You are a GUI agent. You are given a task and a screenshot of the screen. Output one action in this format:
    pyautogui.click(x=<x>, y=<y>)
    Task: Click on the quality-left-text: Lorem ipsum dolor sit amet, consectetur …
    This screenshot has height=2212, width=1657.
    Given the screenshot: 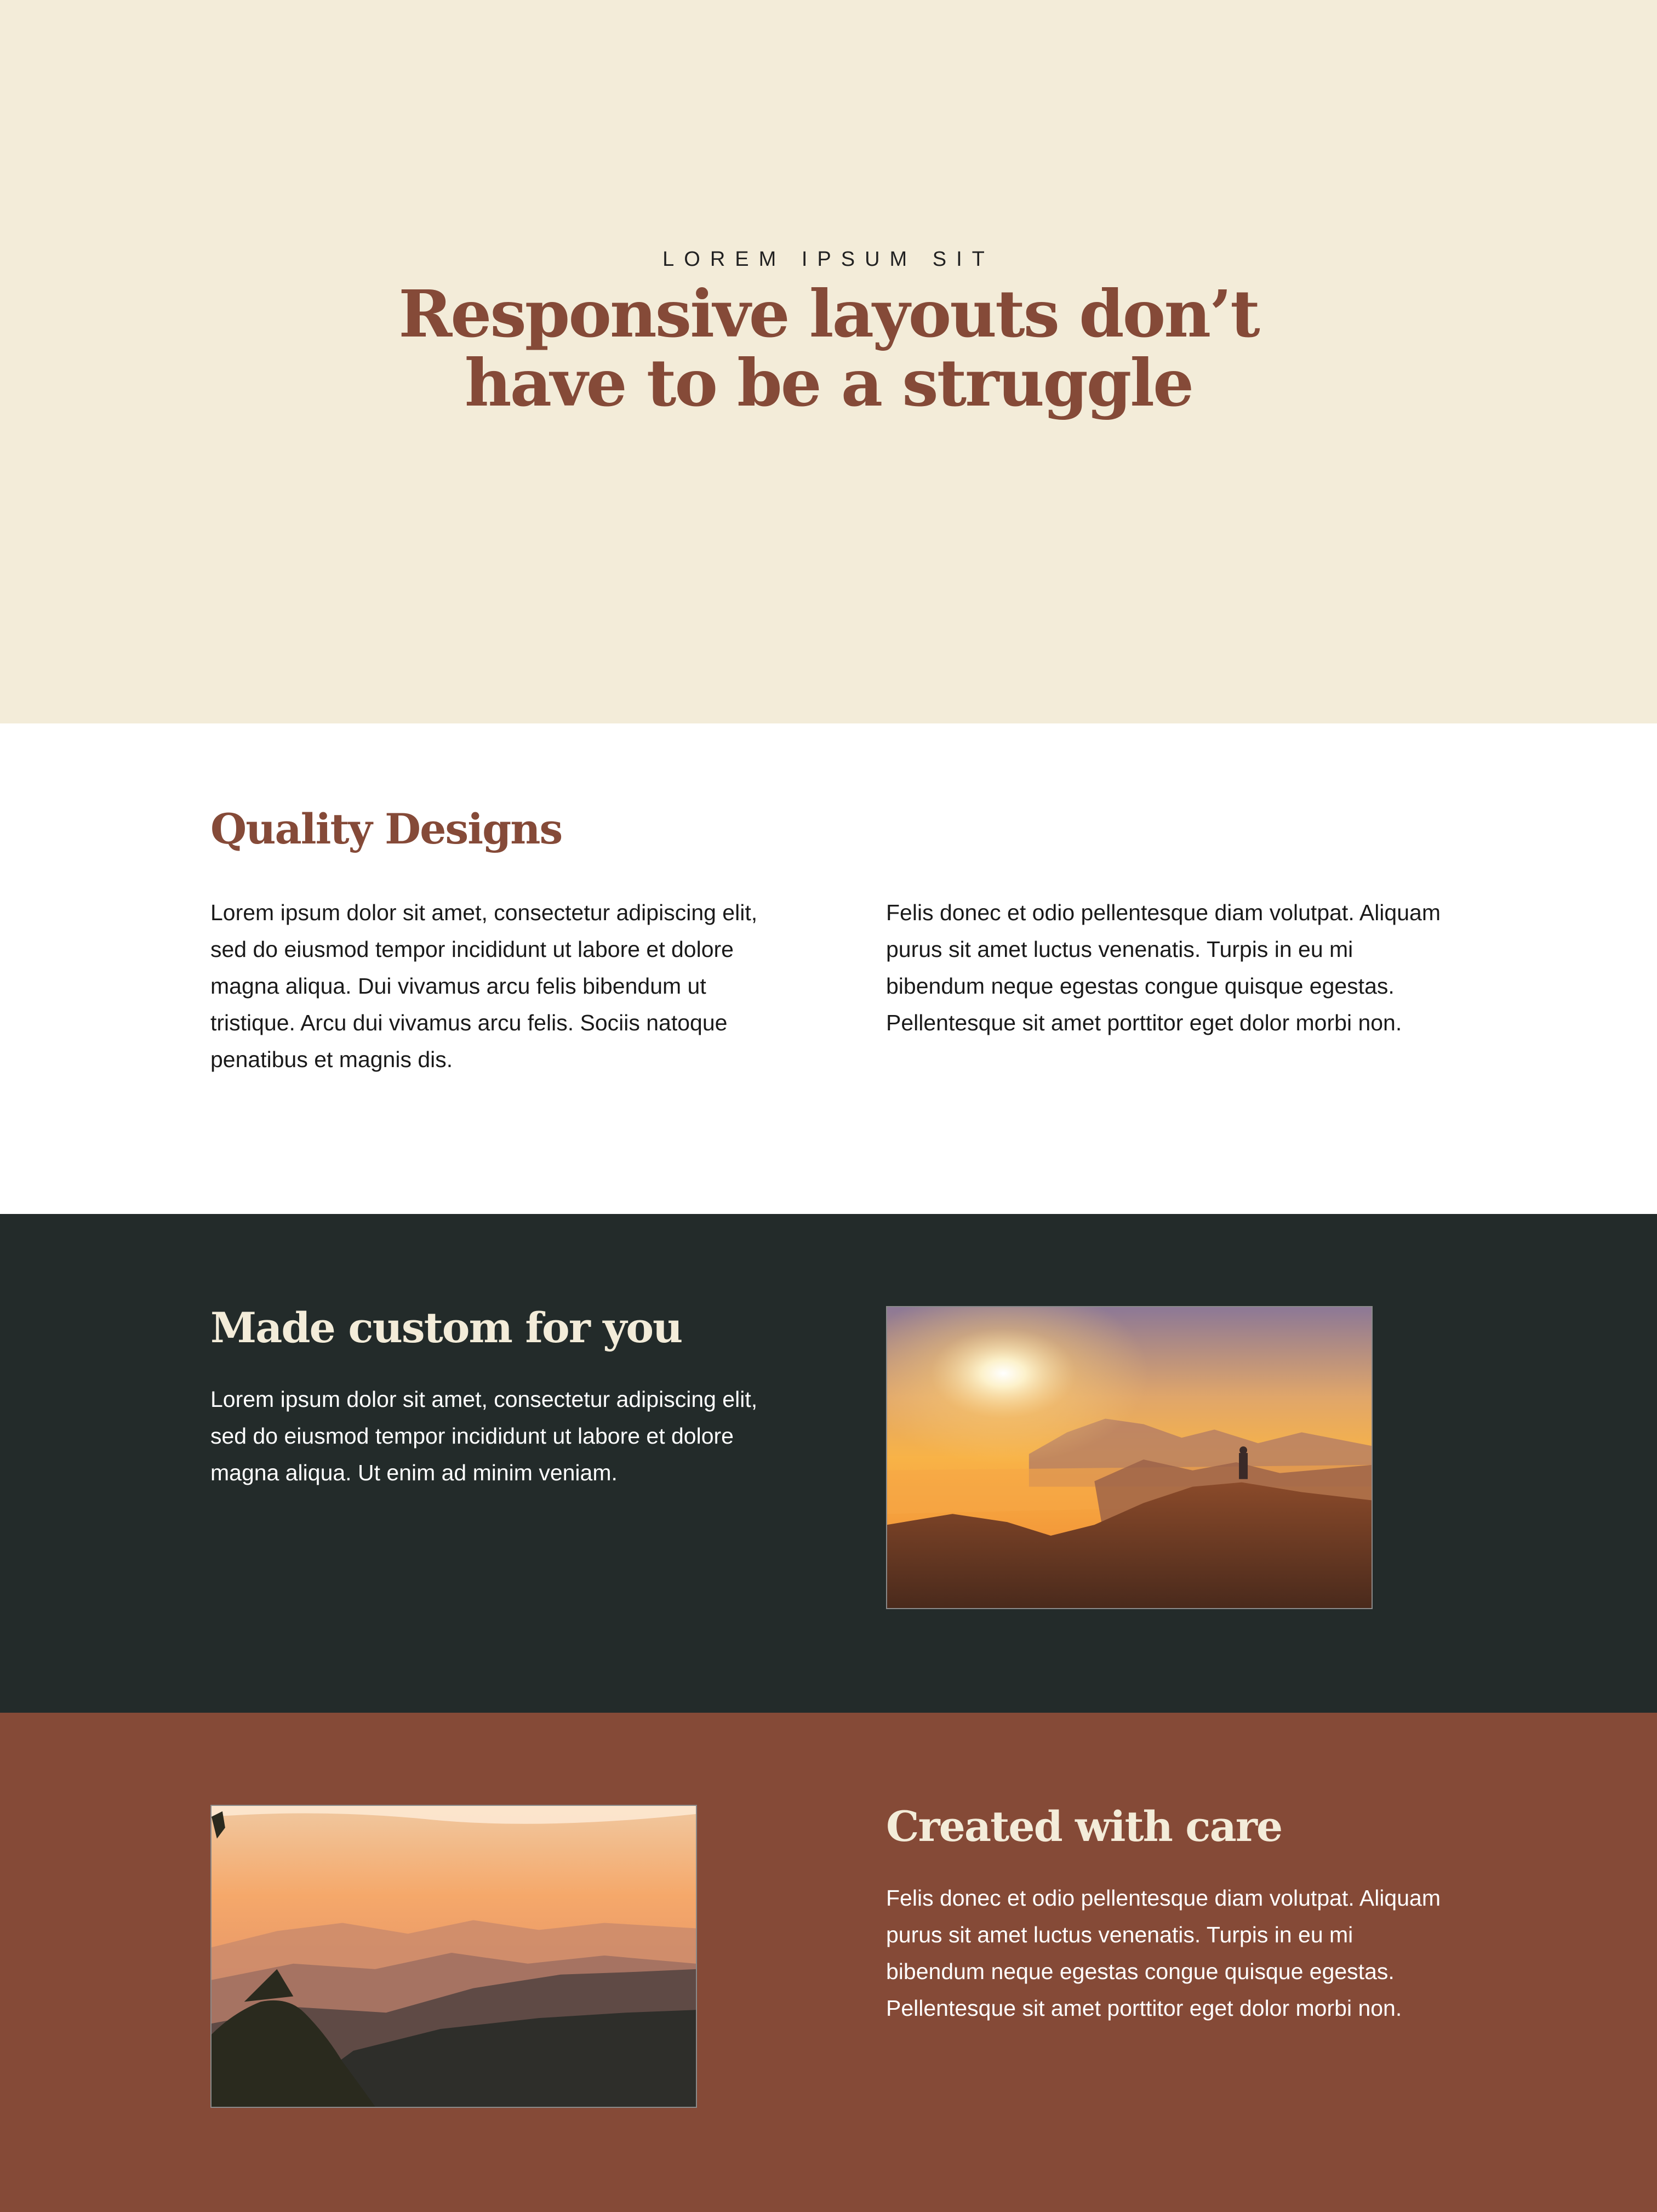 What is the action you would take?
    pyautogui.click(x=484, y=986)
    